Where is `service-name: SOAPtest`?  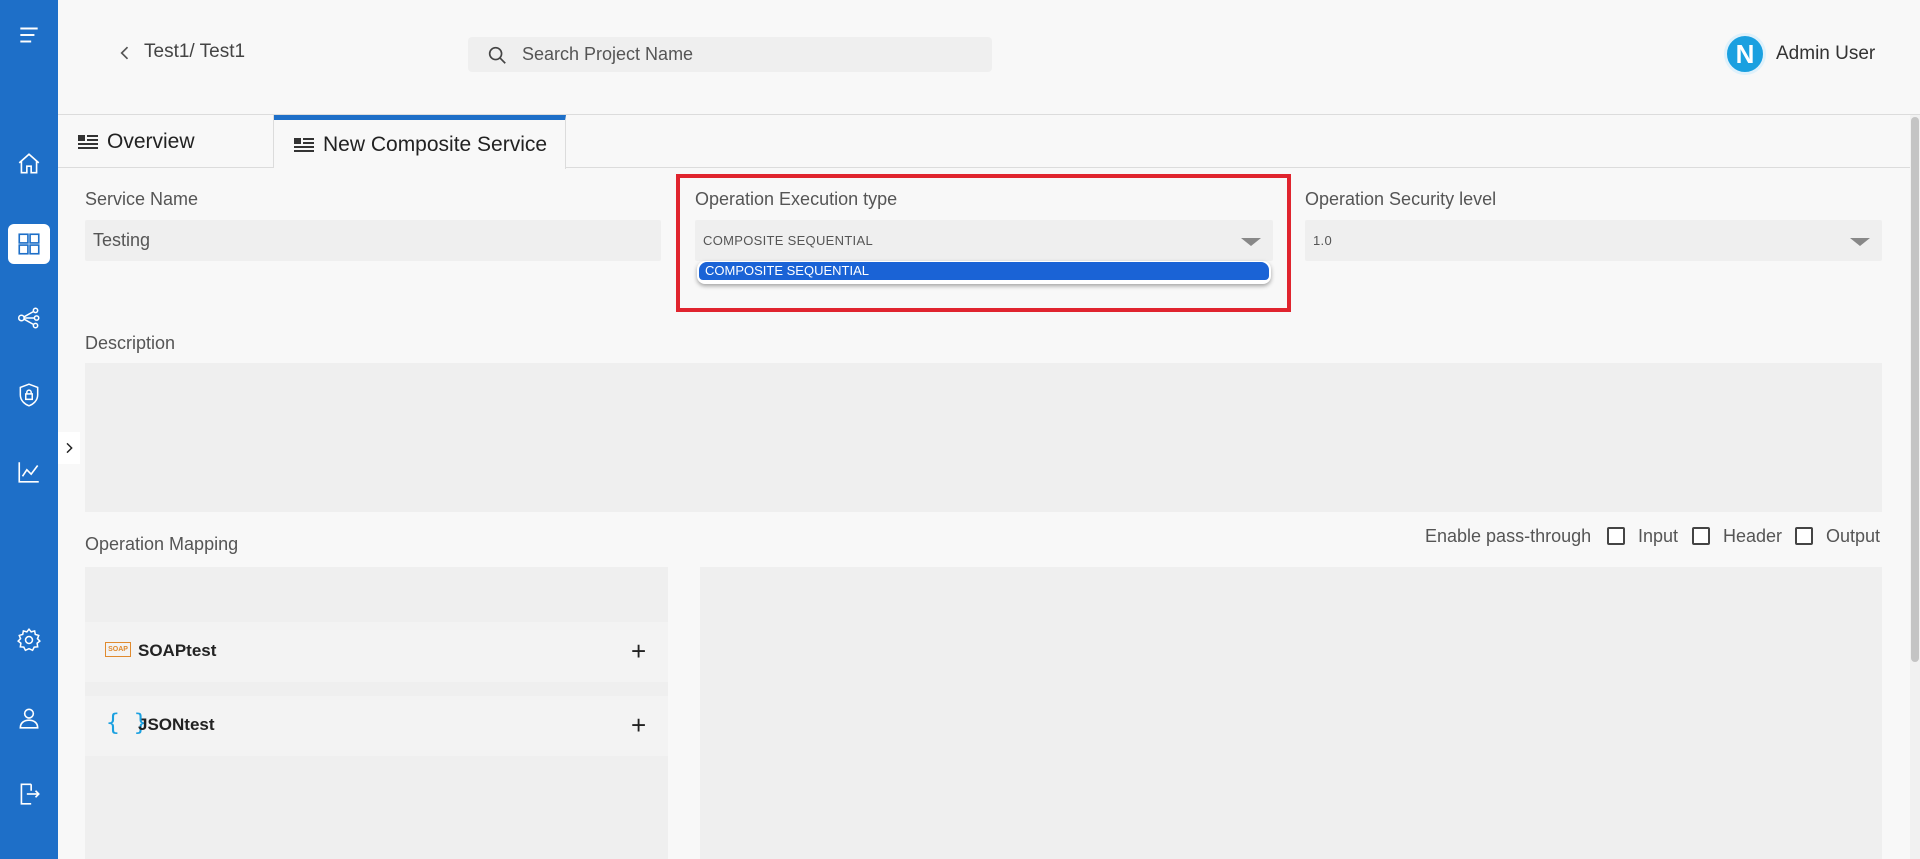
service-name: SOAPtest is located at coordinates (177, 650).